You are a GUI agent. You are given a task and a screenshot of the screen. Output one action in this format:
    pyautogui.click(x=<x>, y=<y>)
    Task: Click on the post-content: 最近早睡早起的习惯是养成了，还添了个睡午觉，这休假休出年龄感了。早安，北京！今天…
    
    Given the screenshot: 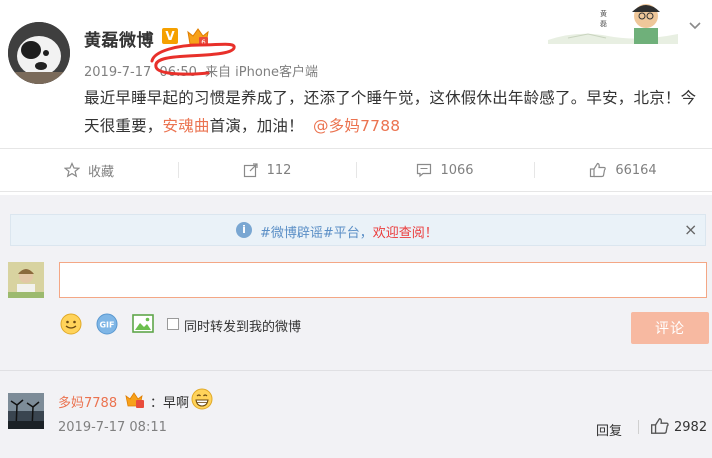 What is the action you would take?
    pyautogui.click(x=394, y=112)
    